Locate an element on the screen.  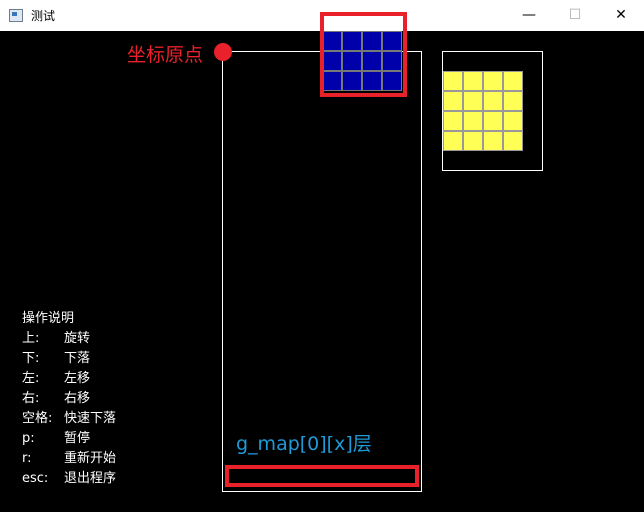
help-action: 暂停 is located at coordinates (77, 438).